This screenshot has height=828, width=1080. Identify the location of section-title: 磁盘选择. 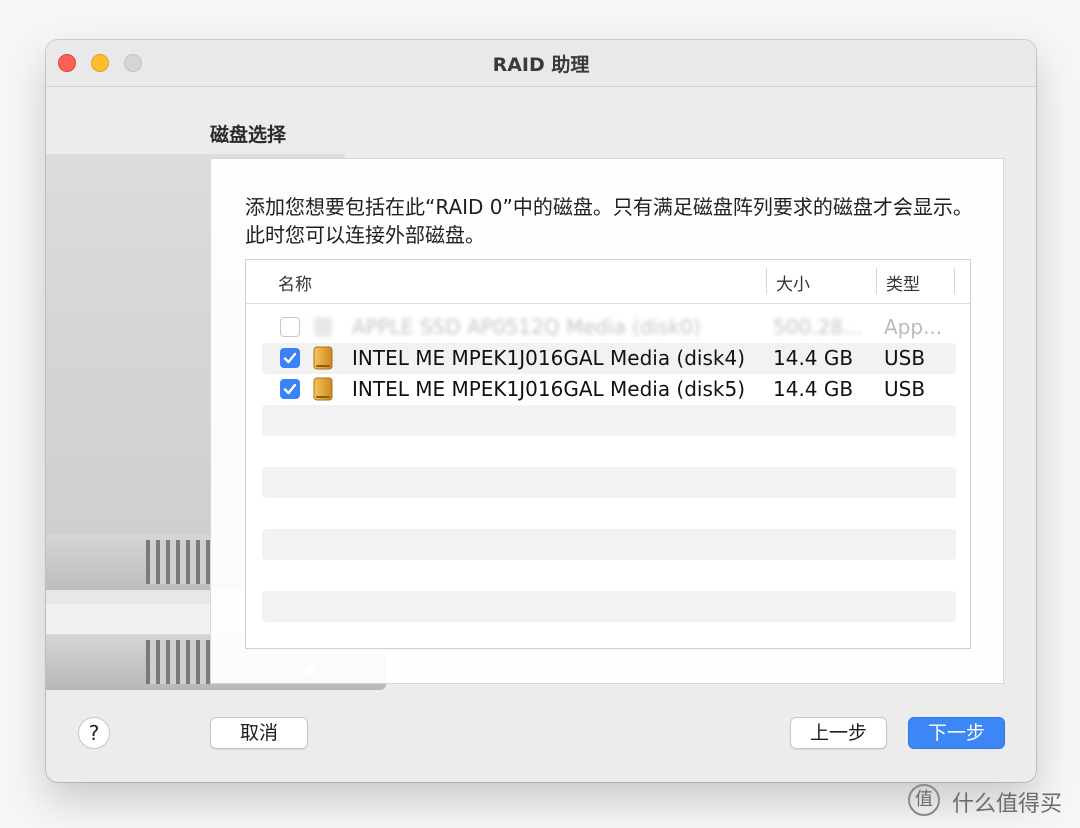
(248, 135).